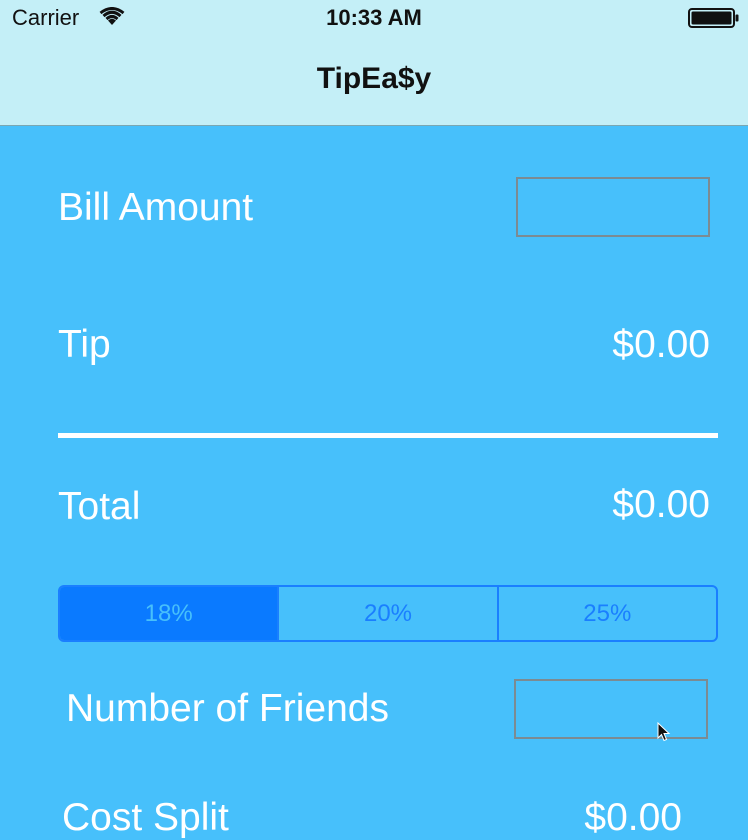  I want to click on friends-input, so click(611, 709).